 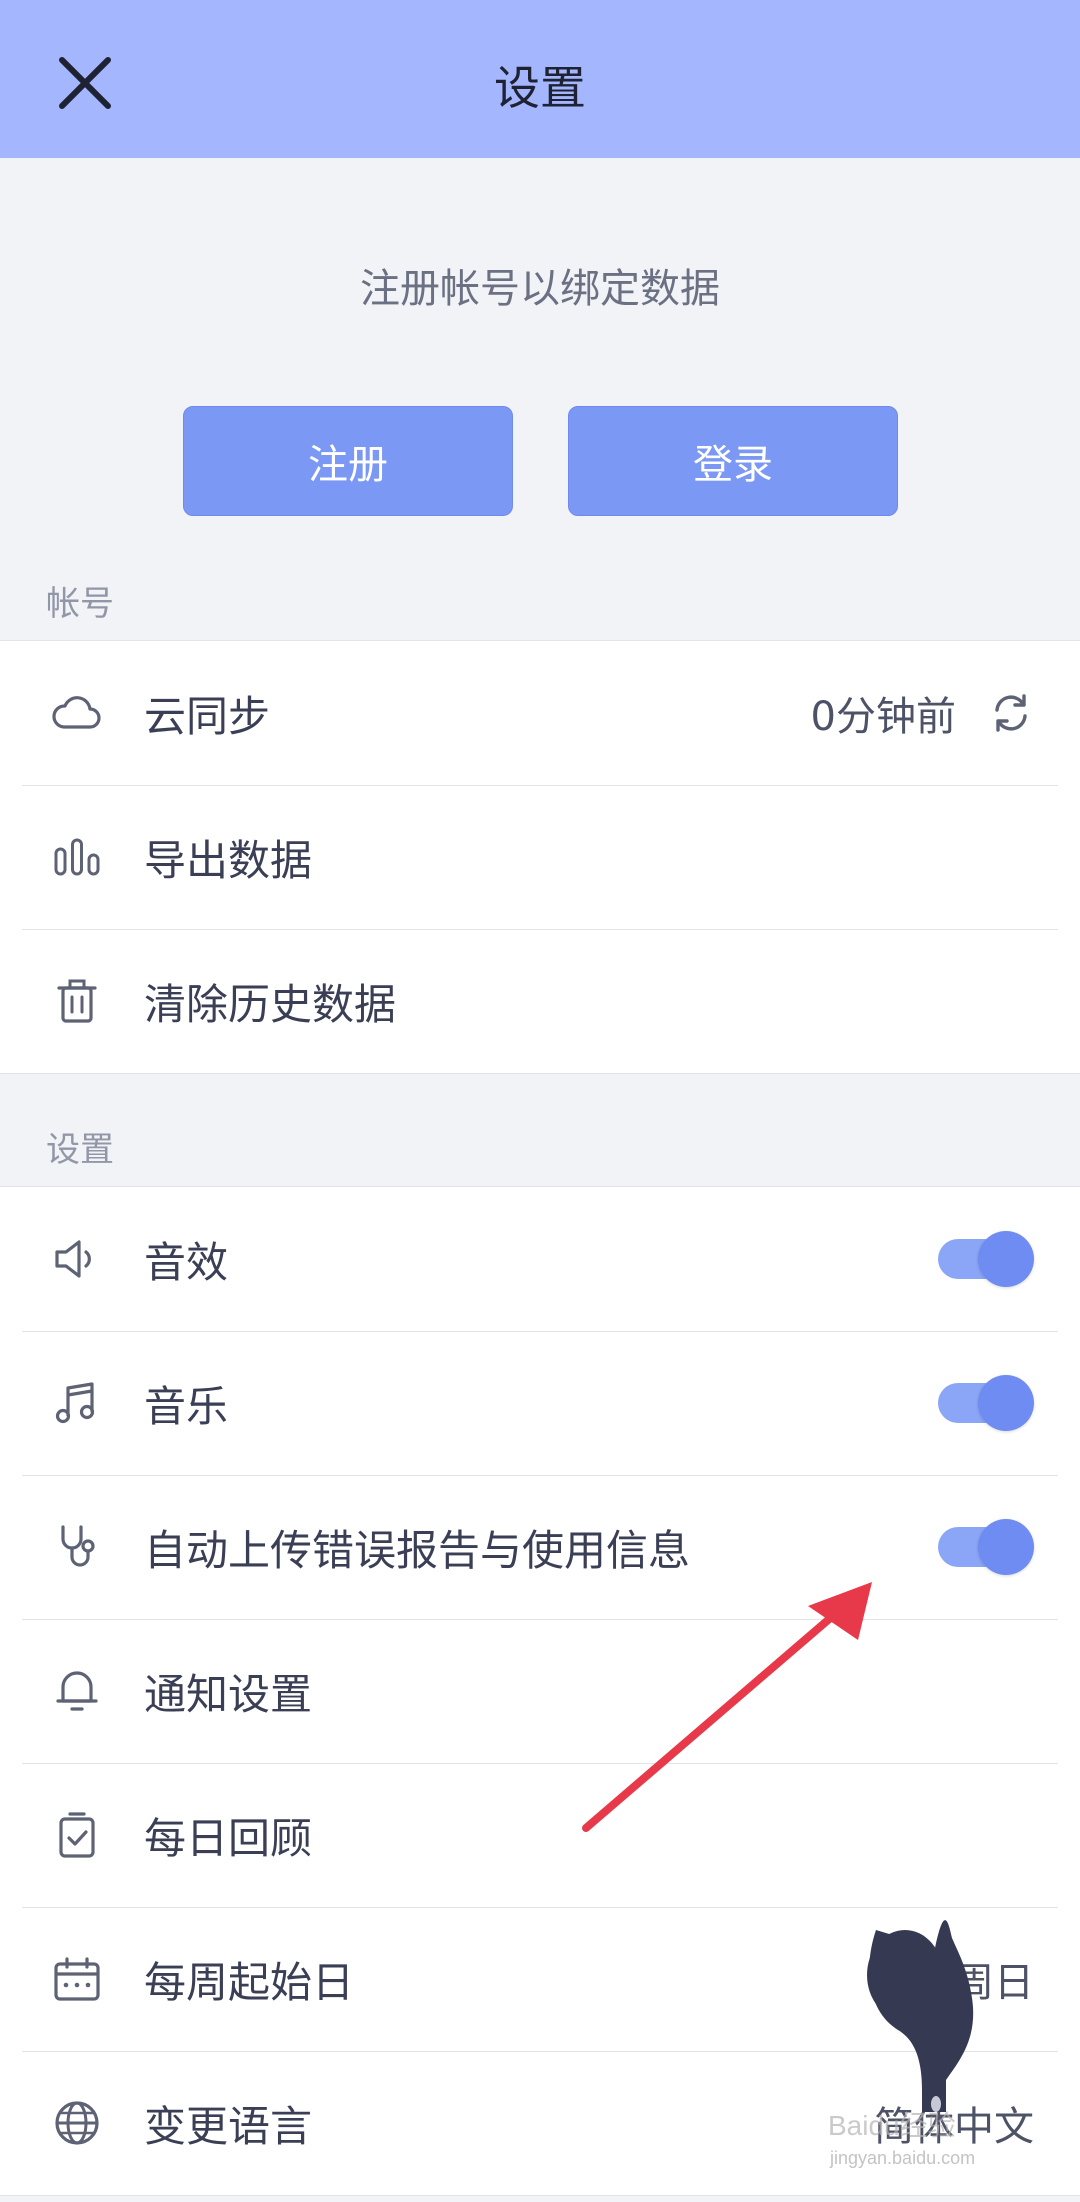 I want to click on last-sync-value: 0分钟前, so click(x=883, y=717).